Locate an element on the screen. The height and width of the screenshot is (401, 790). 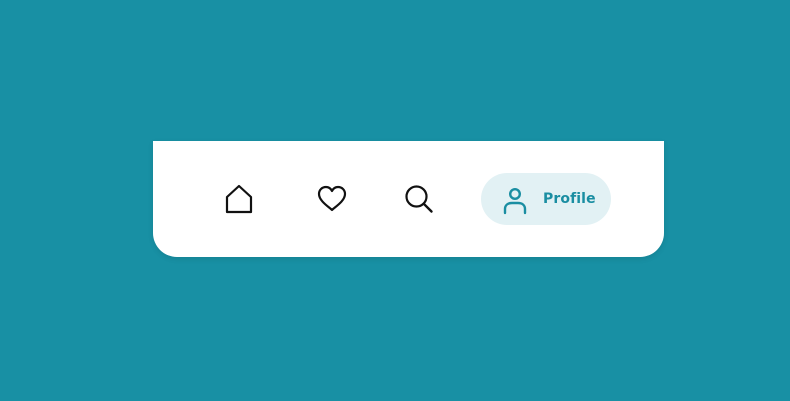
profile-button: Profile is located at coordinates (546, 199).